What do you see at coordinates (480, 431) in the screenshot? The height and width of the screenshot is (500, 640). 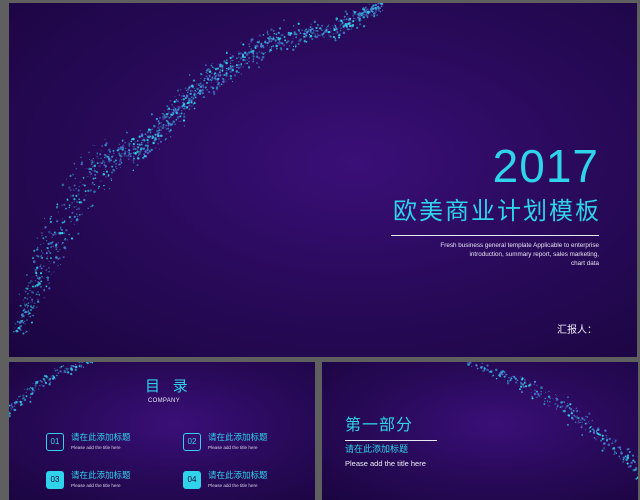 I see `section-slide: 第一部分 请在此添加标题 Please add the title here` at bounding box center [480, 431].